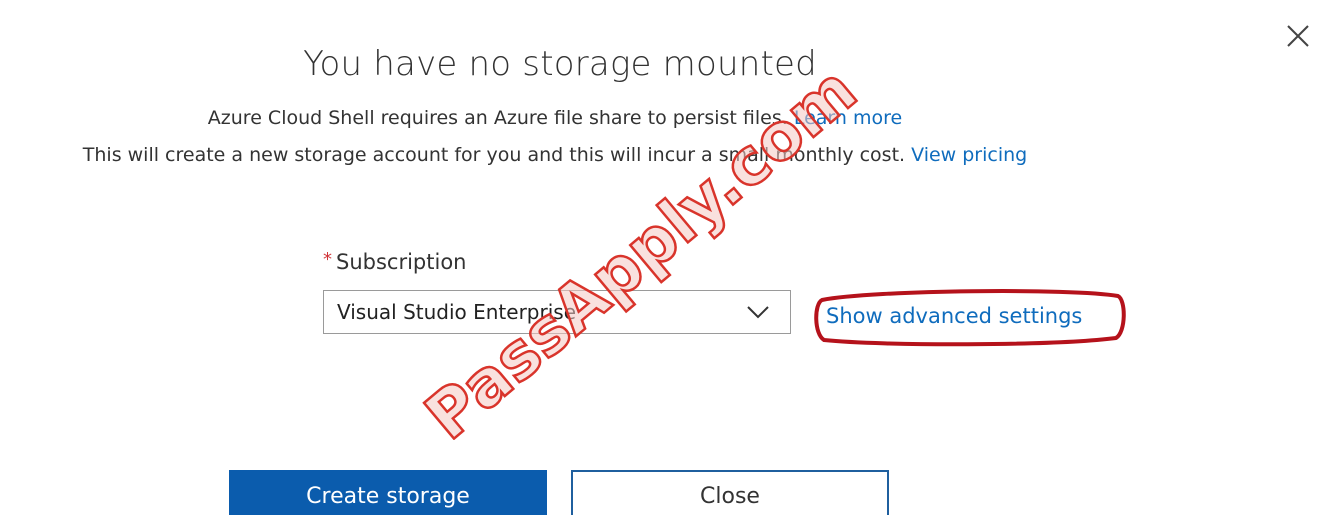 The height and width of the screenshot is (515, 1327). Describe the element at coordinates (388, 492) in the screenshot. I see `create-storage-button: Create storage` at that location.